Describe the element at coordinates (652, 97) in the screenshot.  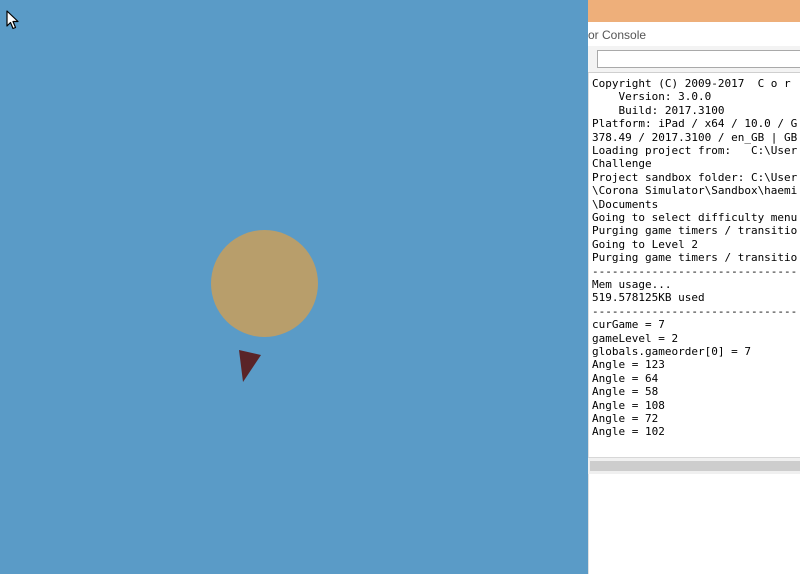
I see `console-log-line: Version: 3.0.0` at that location.